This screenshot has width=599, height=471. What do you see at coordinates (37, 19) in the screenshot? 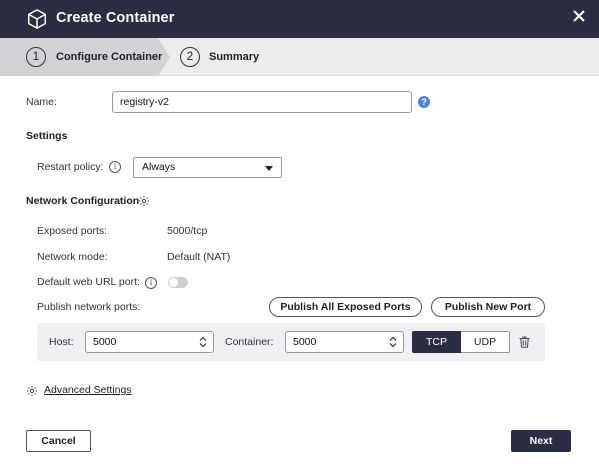
I see `cube-icon` at bounding box center [37, 19].